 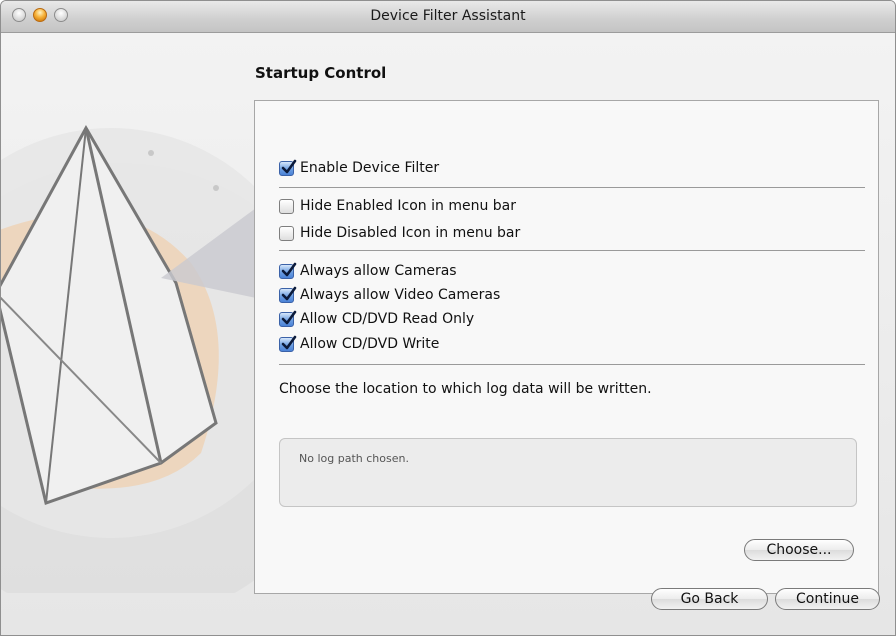 What do you see at coordinates (354, 458) in the screenshot?
I see `log-path-text: No log path chosen.` at bounding box center [354, 458].